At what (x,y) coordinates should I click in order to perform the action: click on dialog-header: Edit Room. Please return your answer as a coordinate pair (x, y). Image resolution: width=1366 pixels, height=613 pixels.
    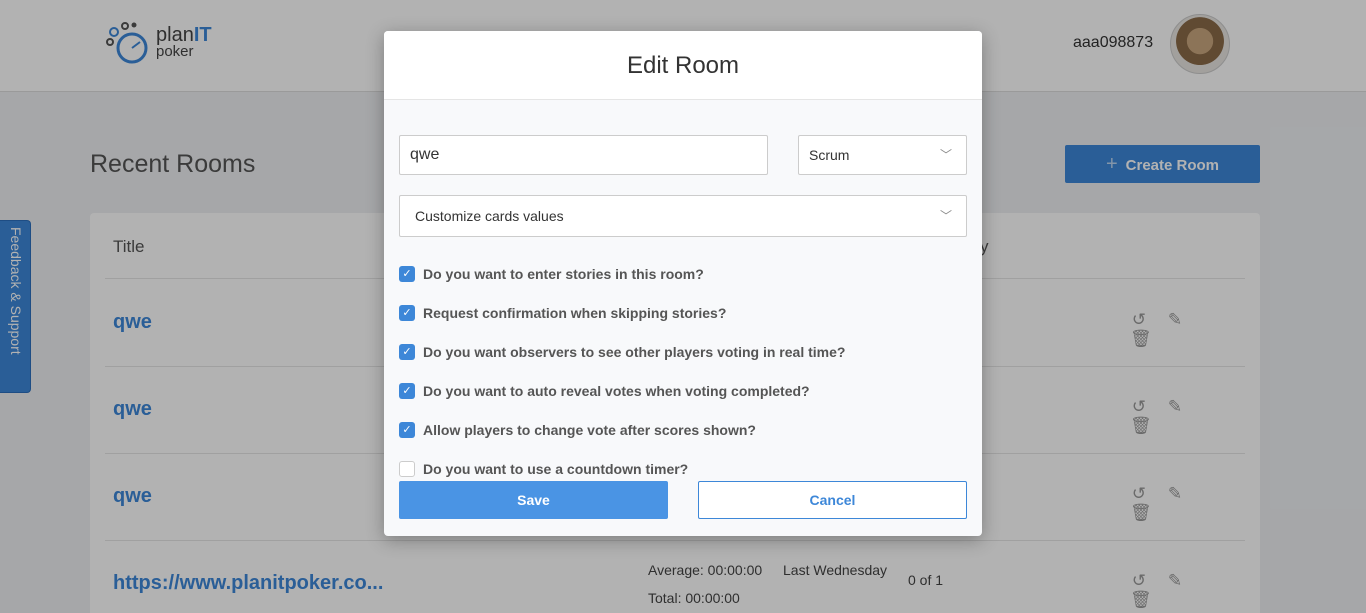
    Looking at the image, I should click on (683, 65).